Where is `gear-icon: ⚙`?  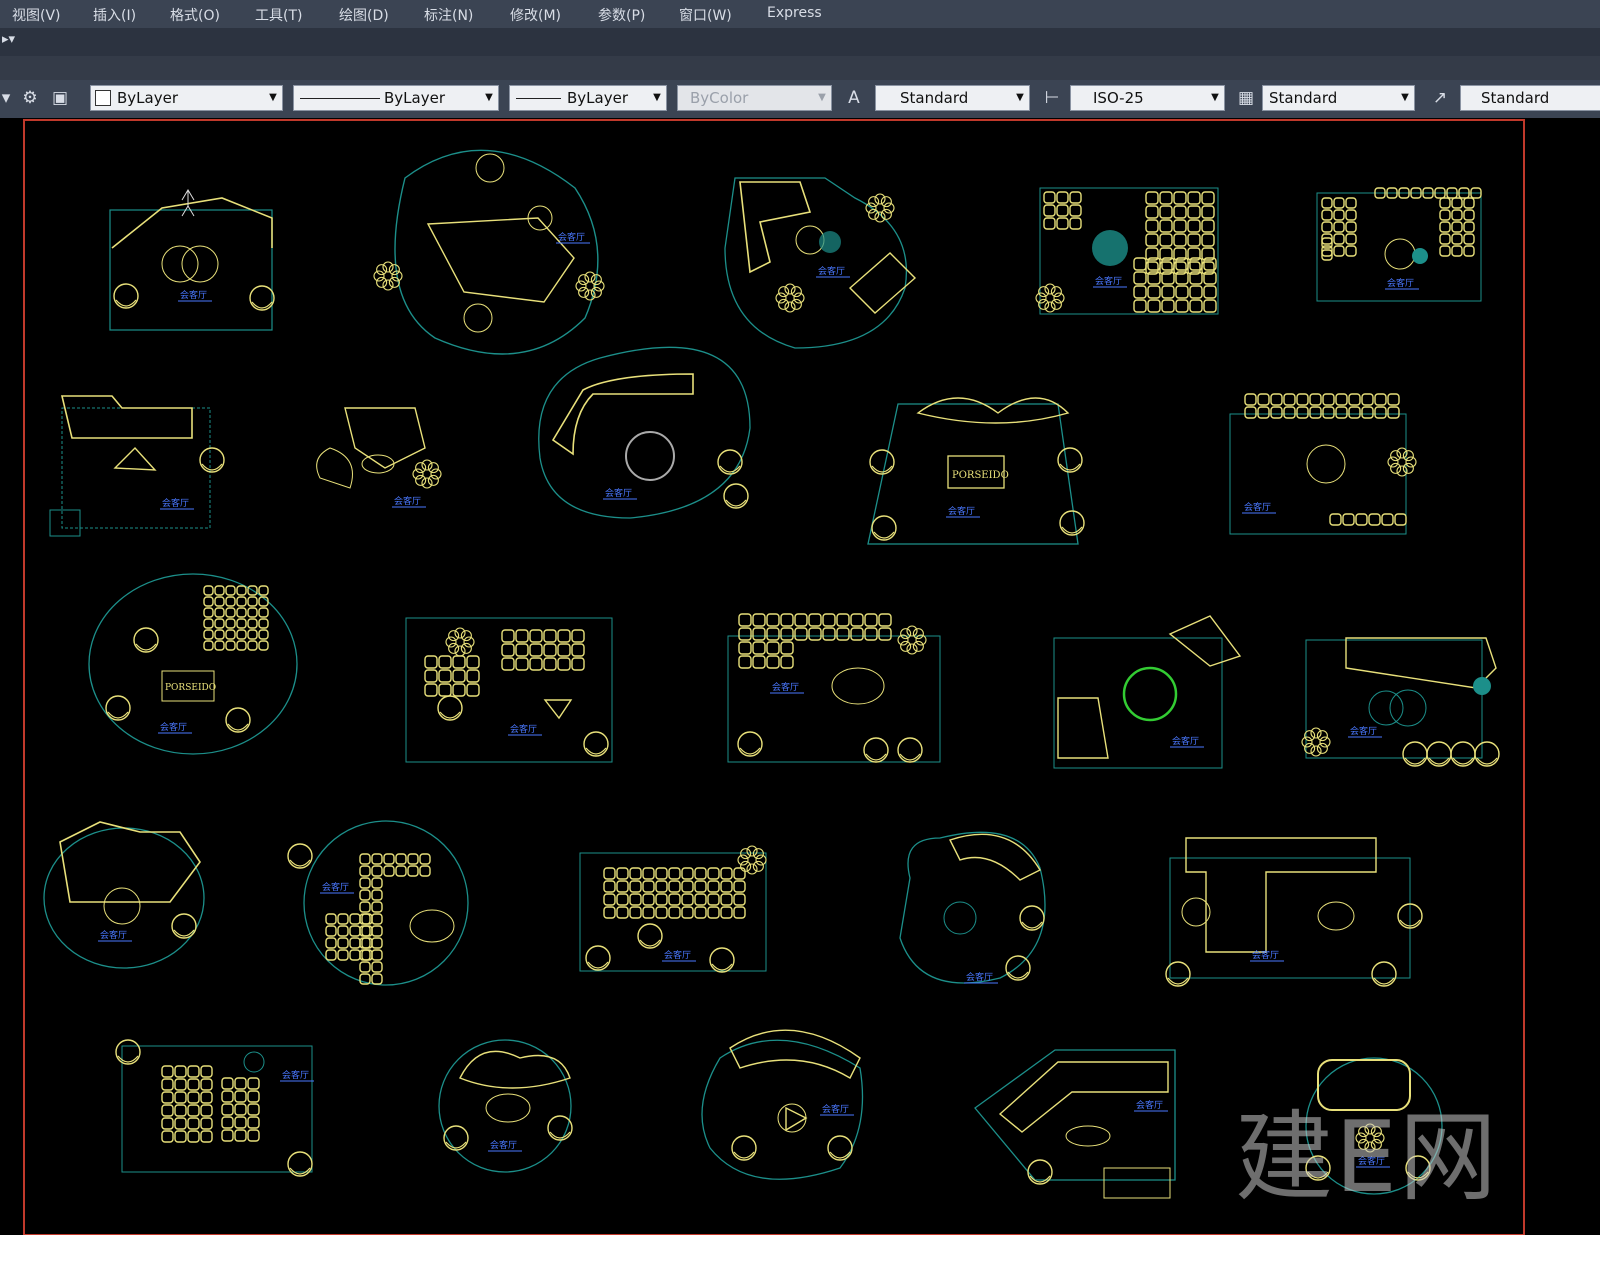 gear-icon: ⚙ is located at coordinates (30, 98).